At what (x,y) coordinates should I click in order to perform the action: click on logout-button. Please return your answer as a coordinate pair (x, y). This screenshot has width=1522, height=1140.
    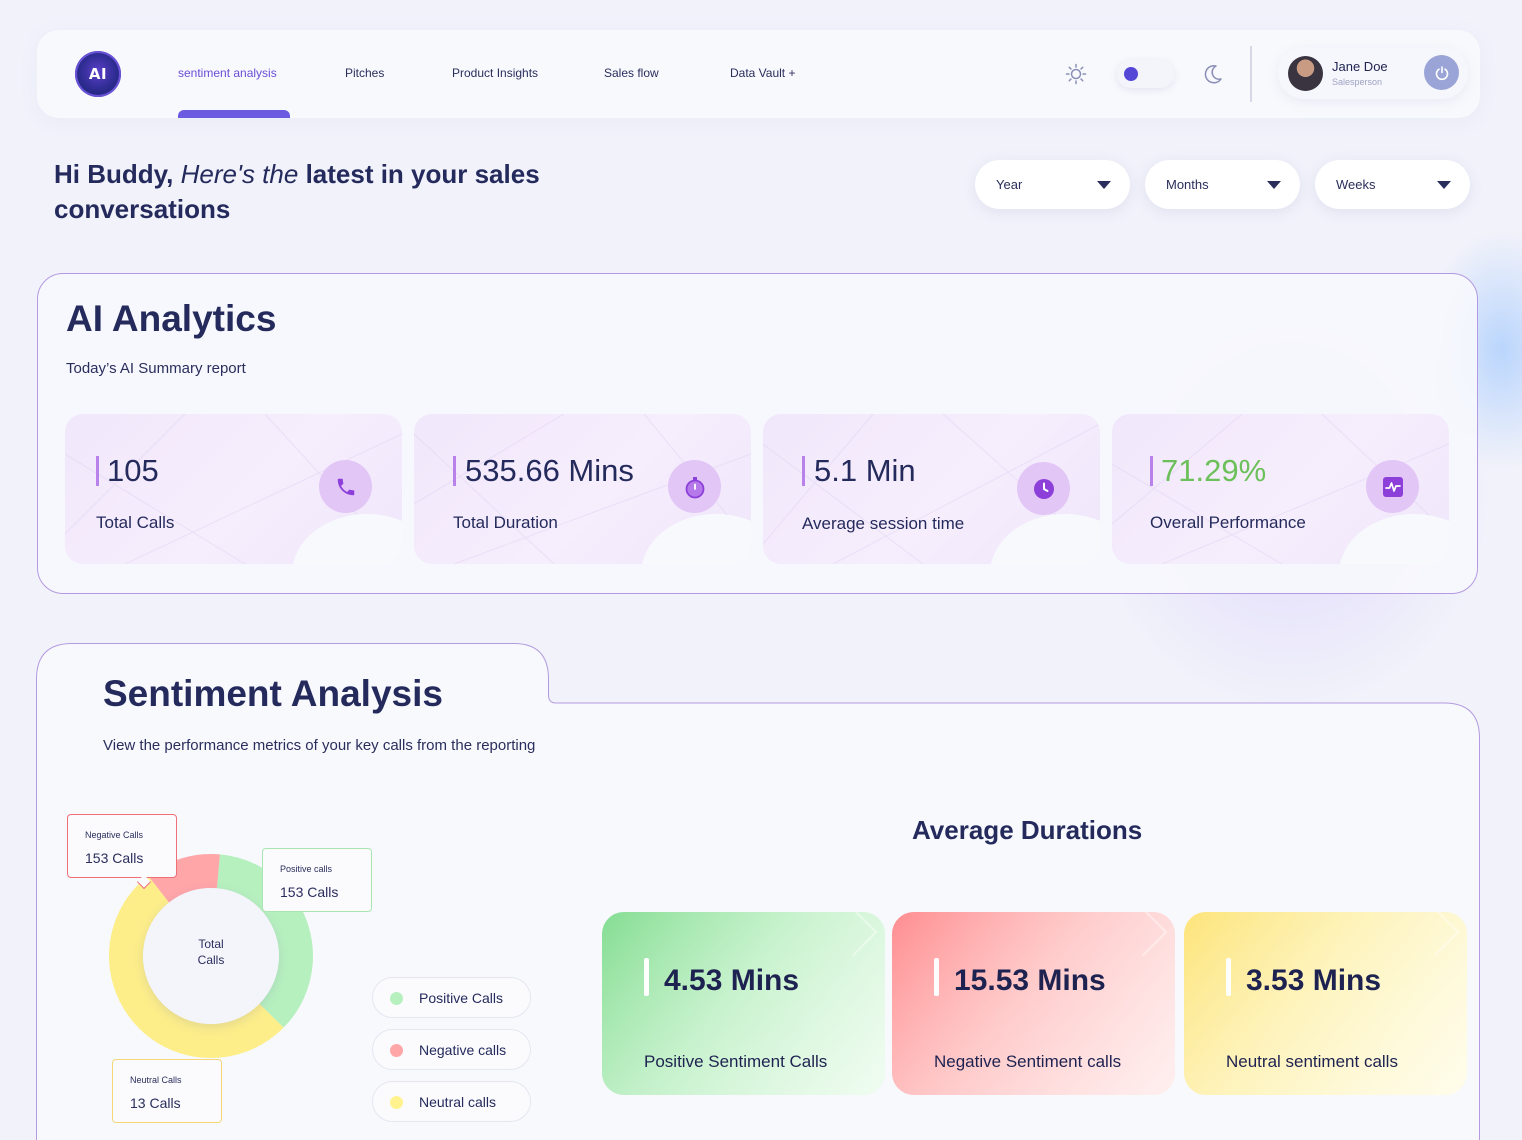
    Looking at the image, I should click on (1441, 72).